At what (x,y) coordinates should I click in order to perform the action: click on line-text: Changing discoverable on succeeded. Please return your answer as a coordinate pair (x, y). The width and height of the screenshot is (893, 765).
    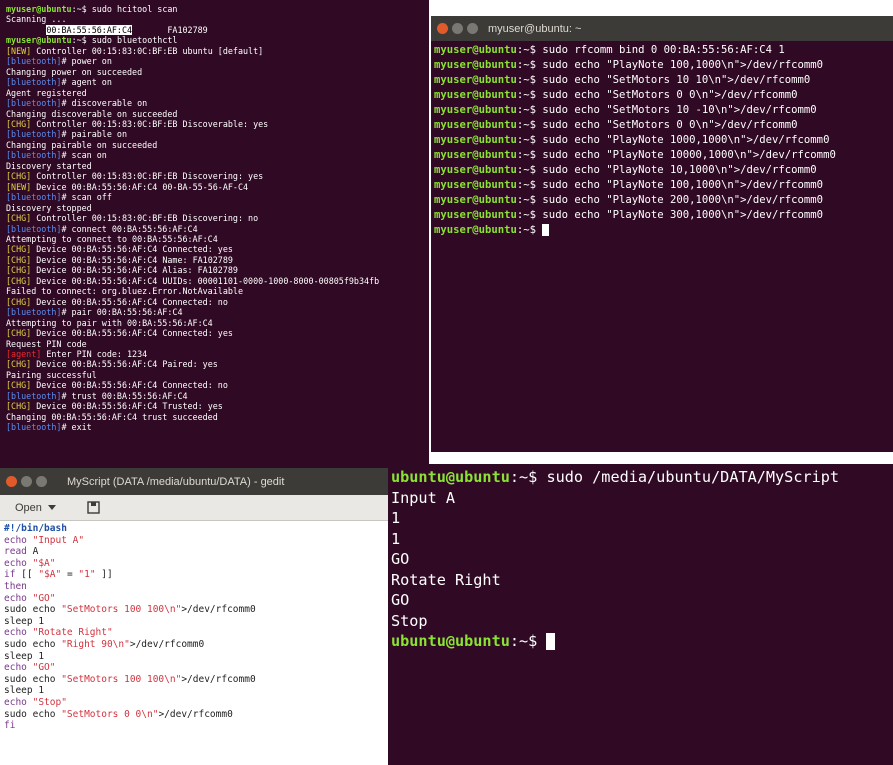
    Looking at the image, I should click on (92, 113).